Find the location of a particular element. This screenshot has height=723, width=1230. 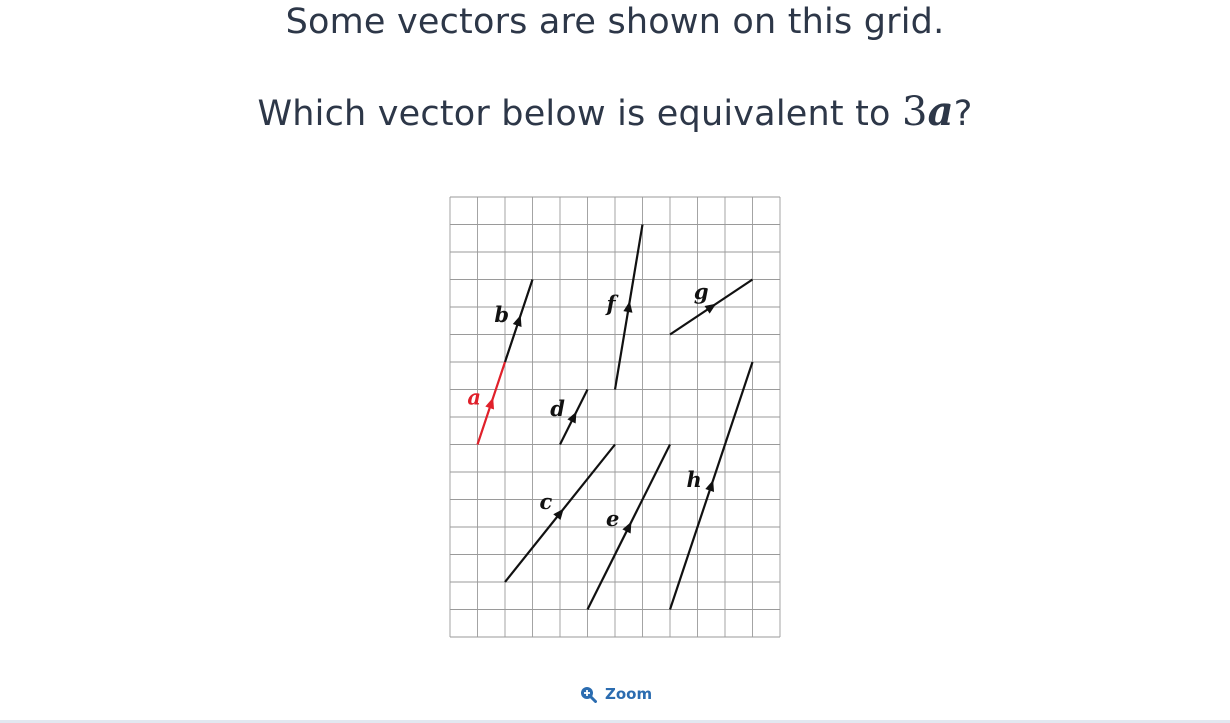

vector-g-label: g is located at coordinates (701, 291).